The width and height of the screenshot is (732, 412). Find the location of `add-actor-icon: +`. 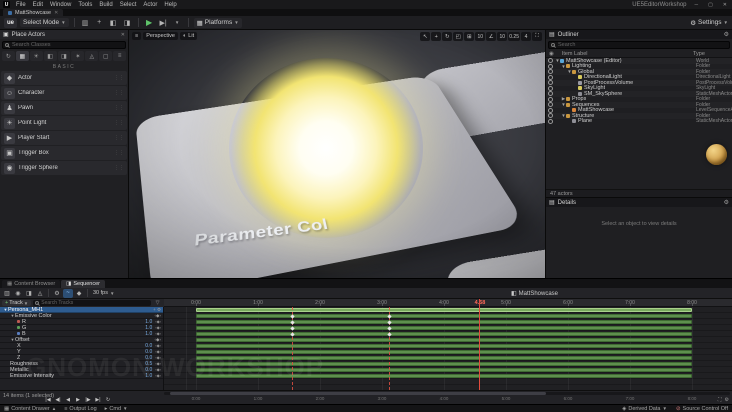

add-actor-icon: + is located at coordinates (99, 23).